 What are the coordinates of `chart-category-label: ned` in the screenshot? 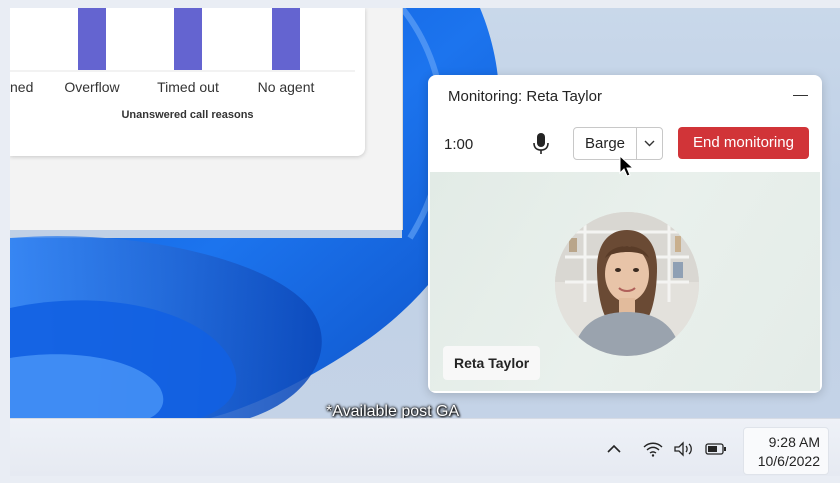 It's located at (21, 87).